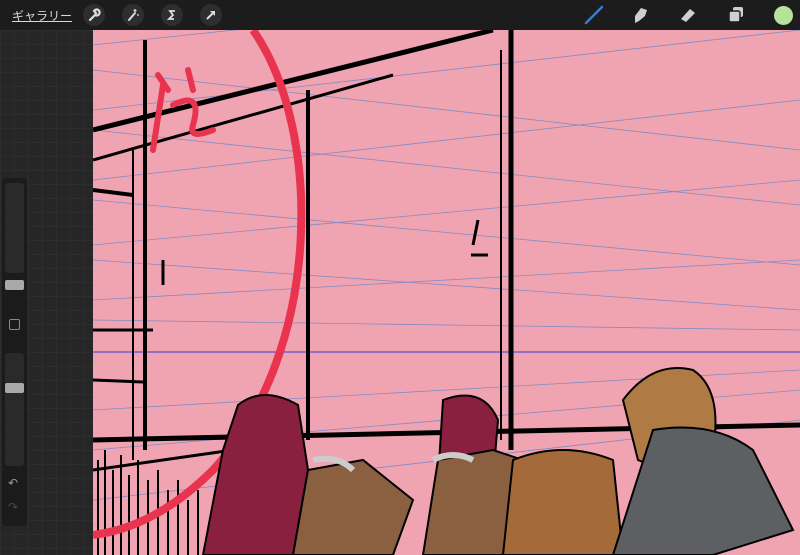  I want to click on eraser-icon, so click(688, 15).